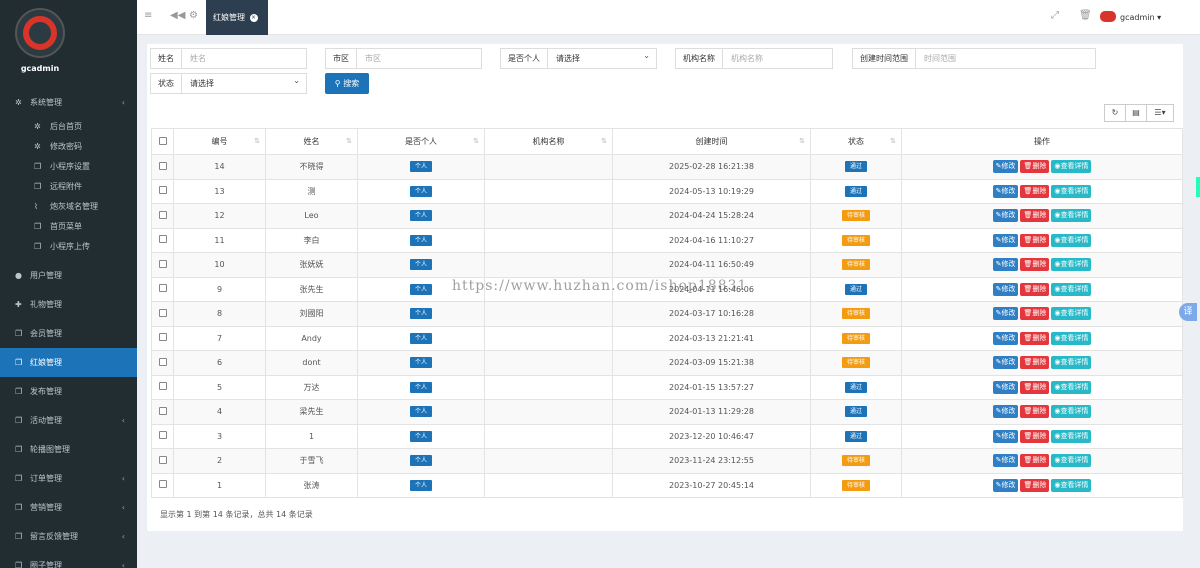 The height and width of the screenshot is (568, 1200). Describe the element at coordinates (244, 82) in the screenshot. I see `status-select: 请选择` at that location.